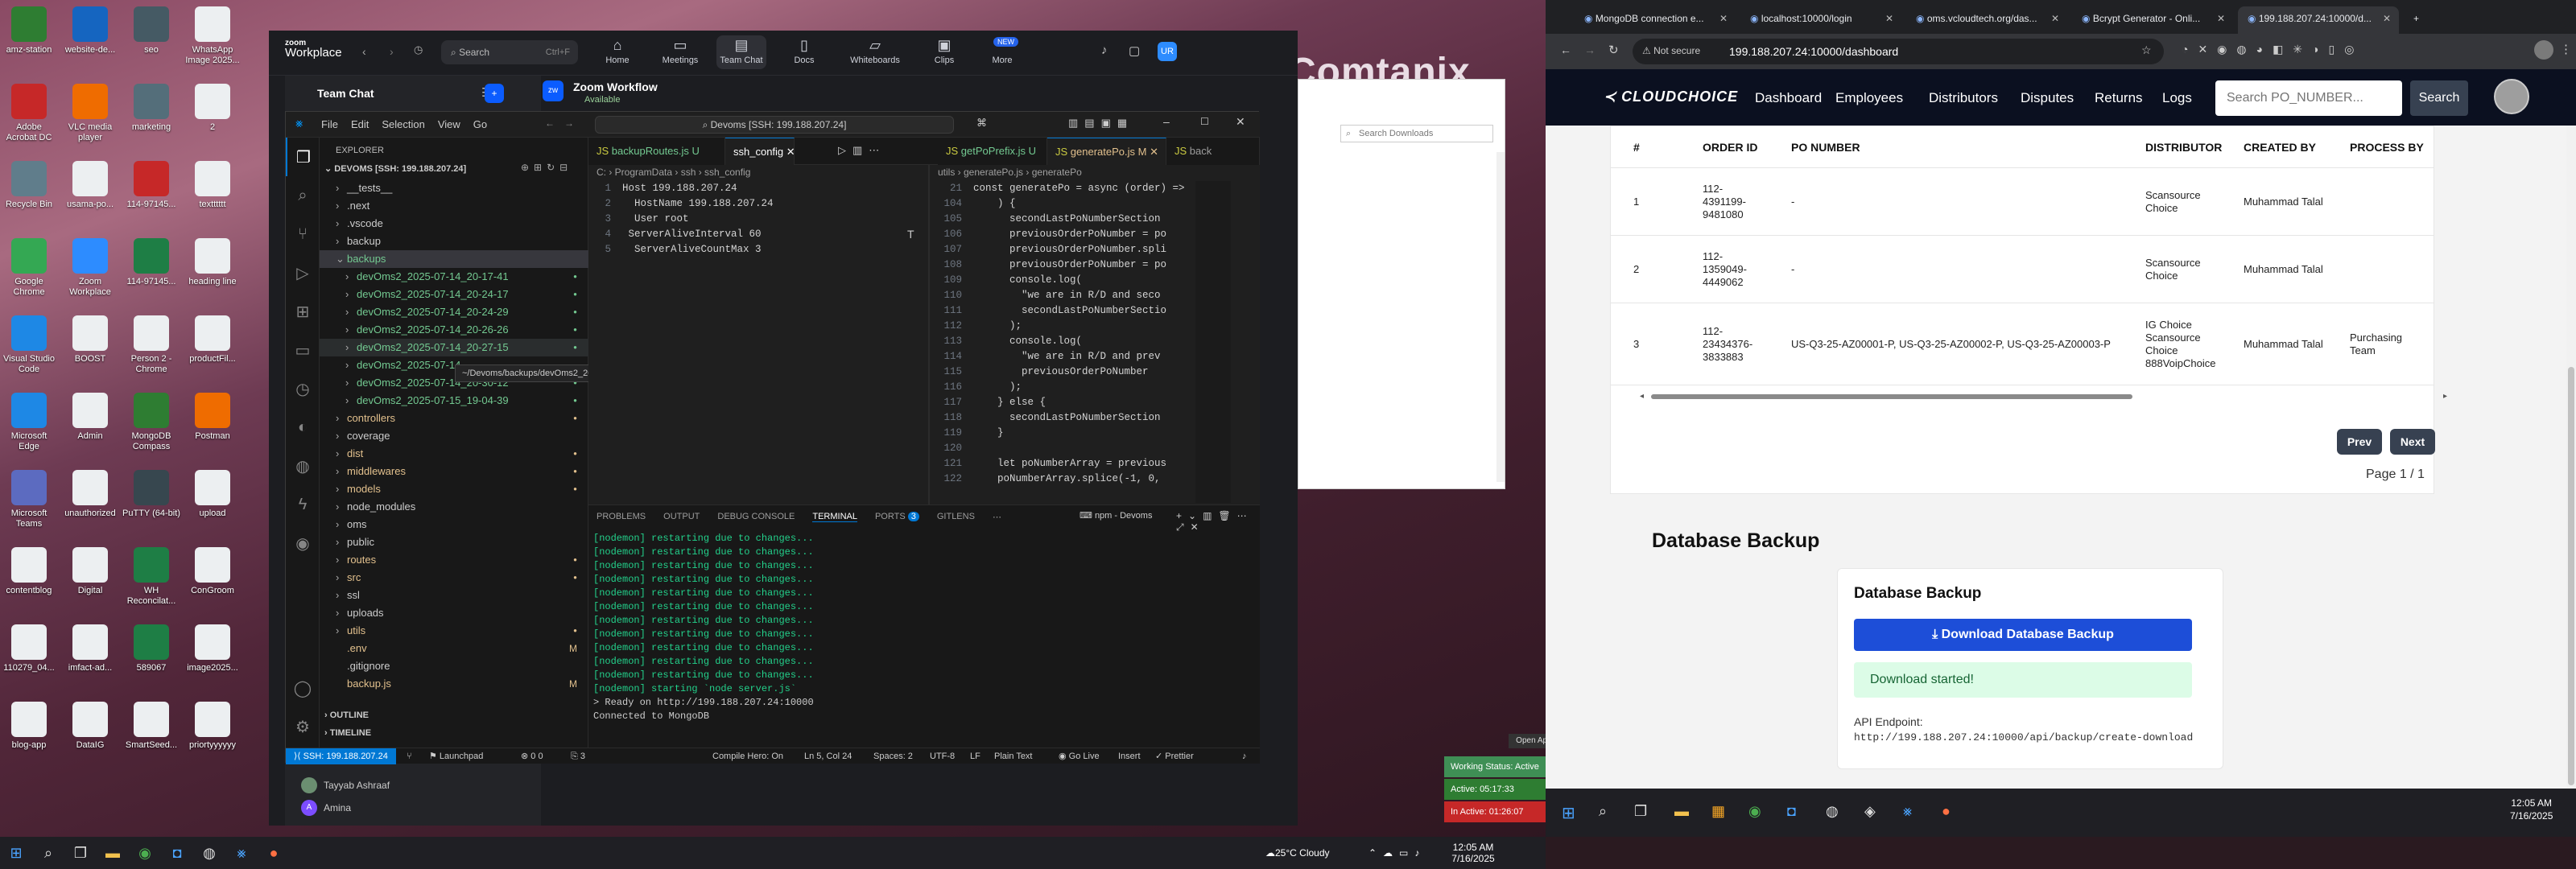  Describe the element at coordinates (621, 517) in the screenshot. I see `panel-tab-problems: PROBLEMS` at that location.